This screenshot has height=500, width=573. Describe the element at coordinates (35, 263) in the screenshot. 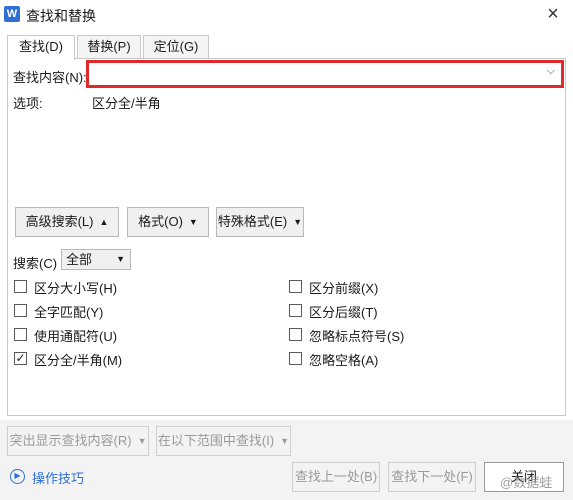

I see `search-scope-label: 搜索(C)` at that location.